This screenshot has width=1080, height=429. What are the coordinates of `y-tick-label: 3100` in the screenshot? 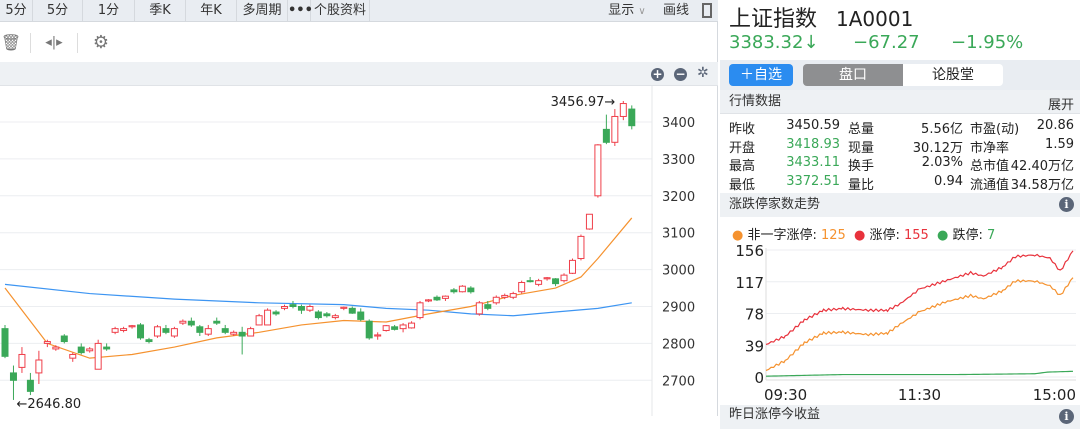 It's located at (678, 234).